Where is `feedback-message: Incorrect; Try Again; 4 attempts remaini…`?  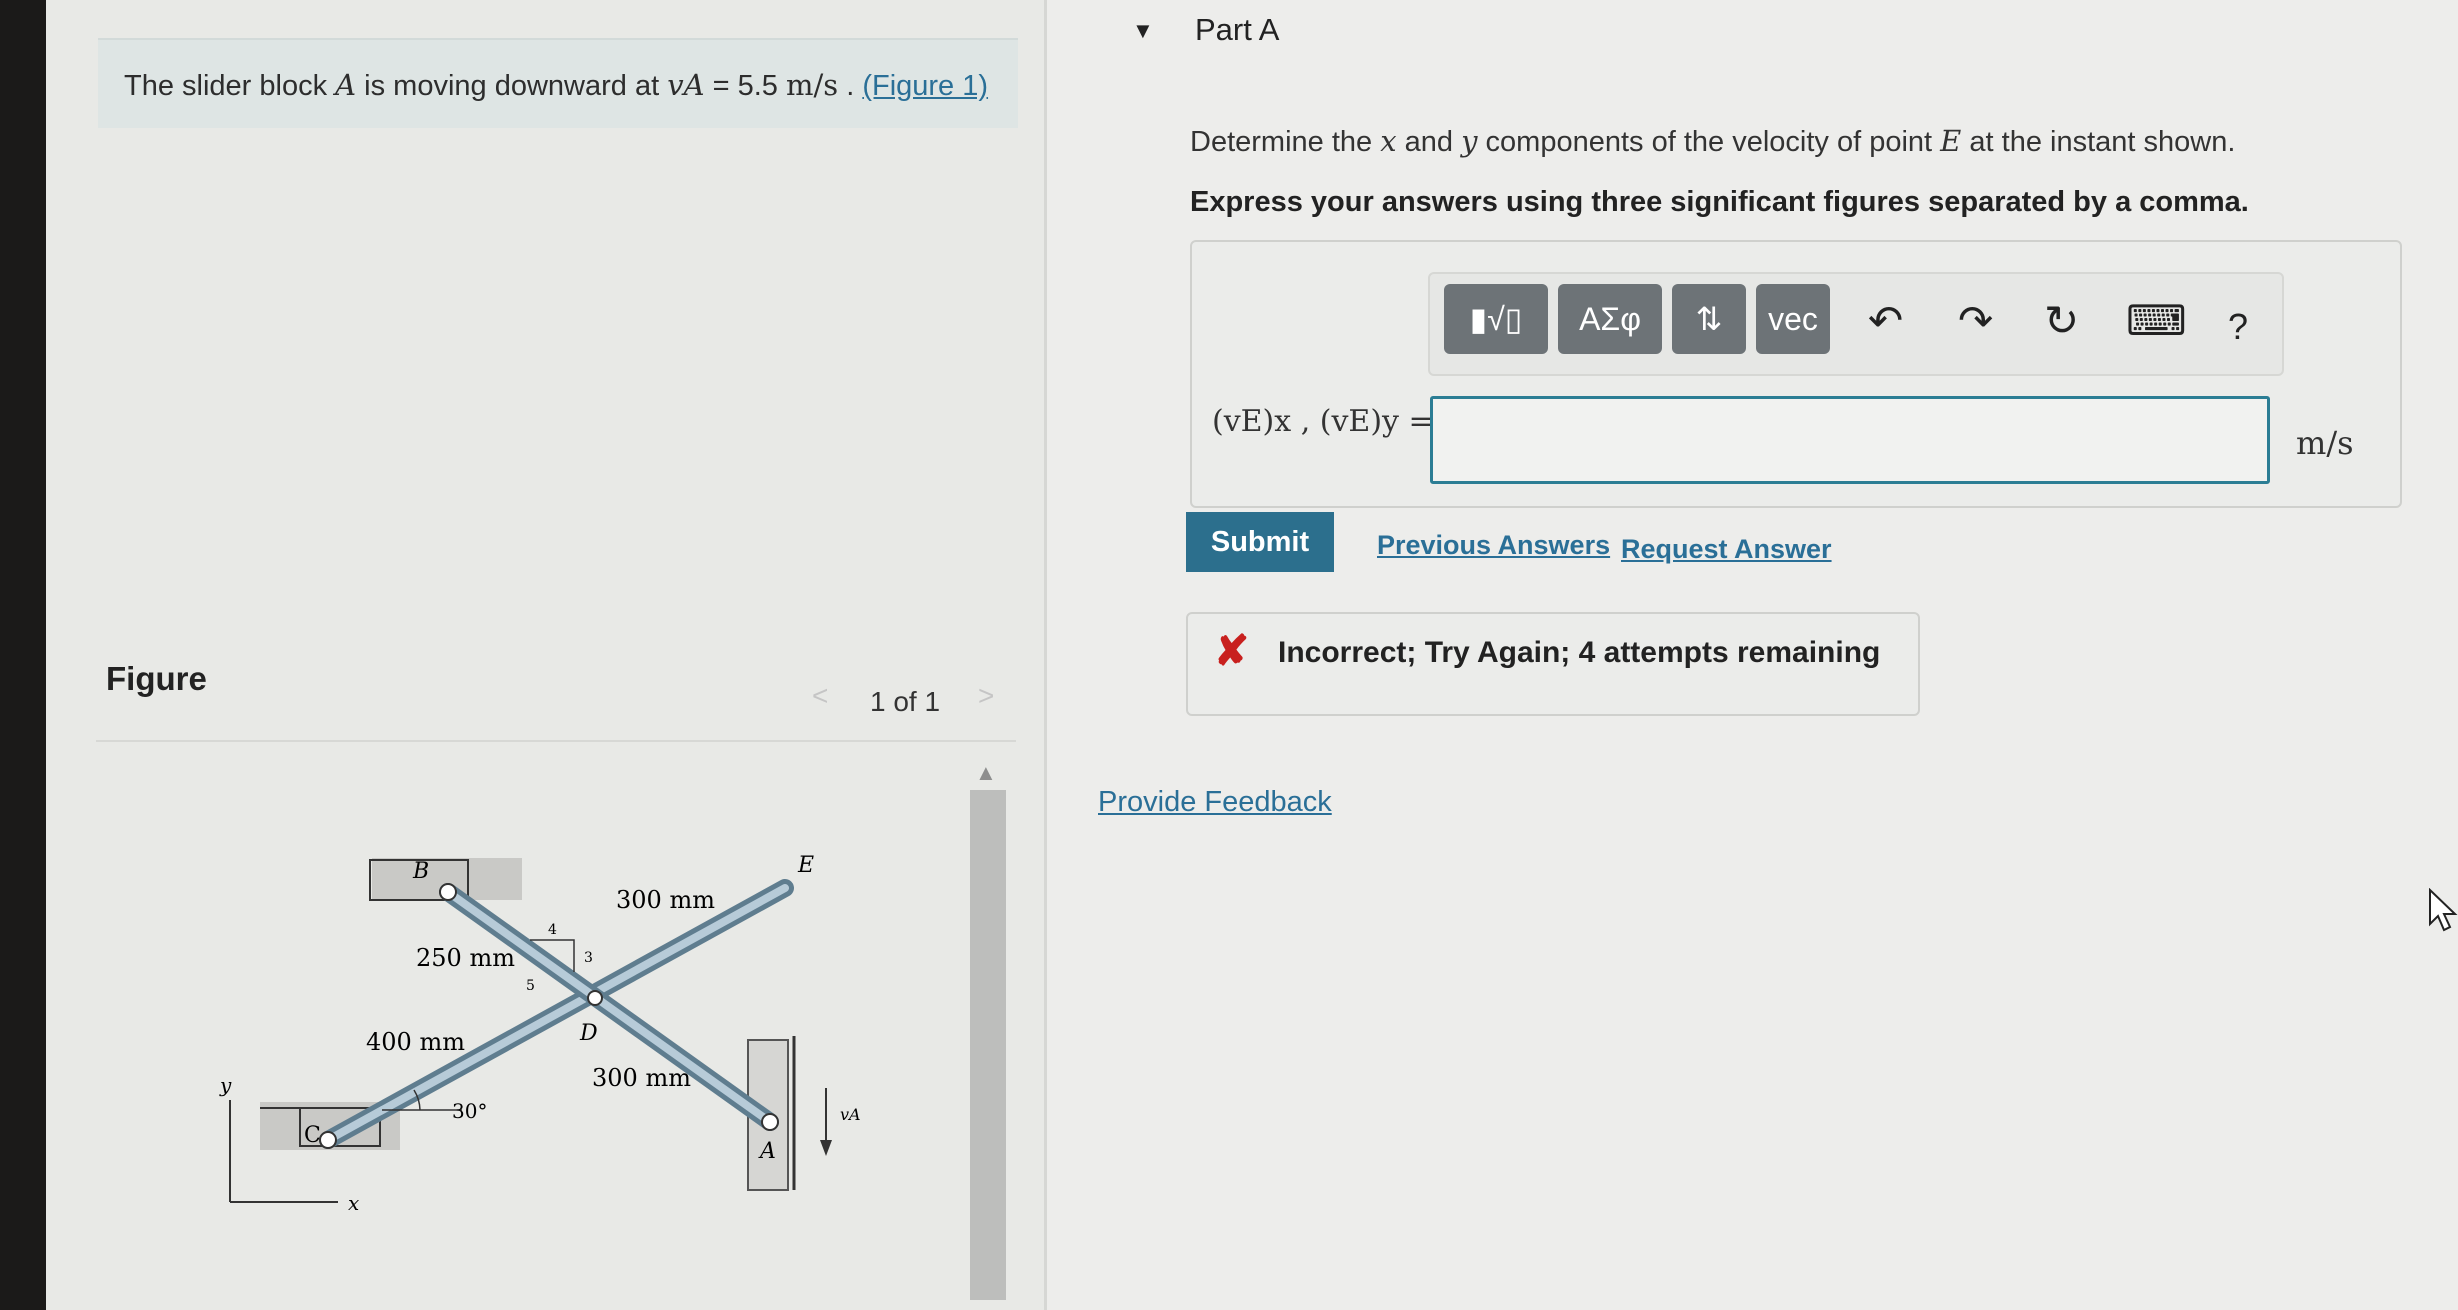
feedback-message: Incorrect; Try Again; 4 attempts remaini… is located at coordinates (1579, 652).